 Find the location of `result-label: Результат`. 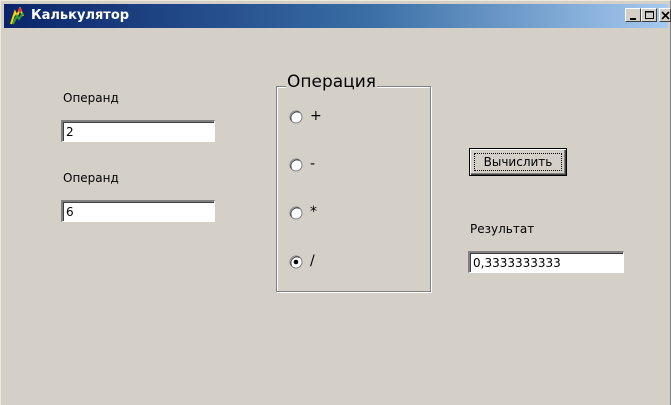

result-label: Результат is located at coordinates (502, 229).